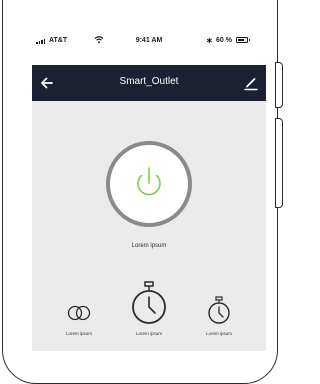 This screenshot has height=384, width=320. I want to click on status-bar: AT&T 9:41 AM ∗ 60 %, so click(149, 43).